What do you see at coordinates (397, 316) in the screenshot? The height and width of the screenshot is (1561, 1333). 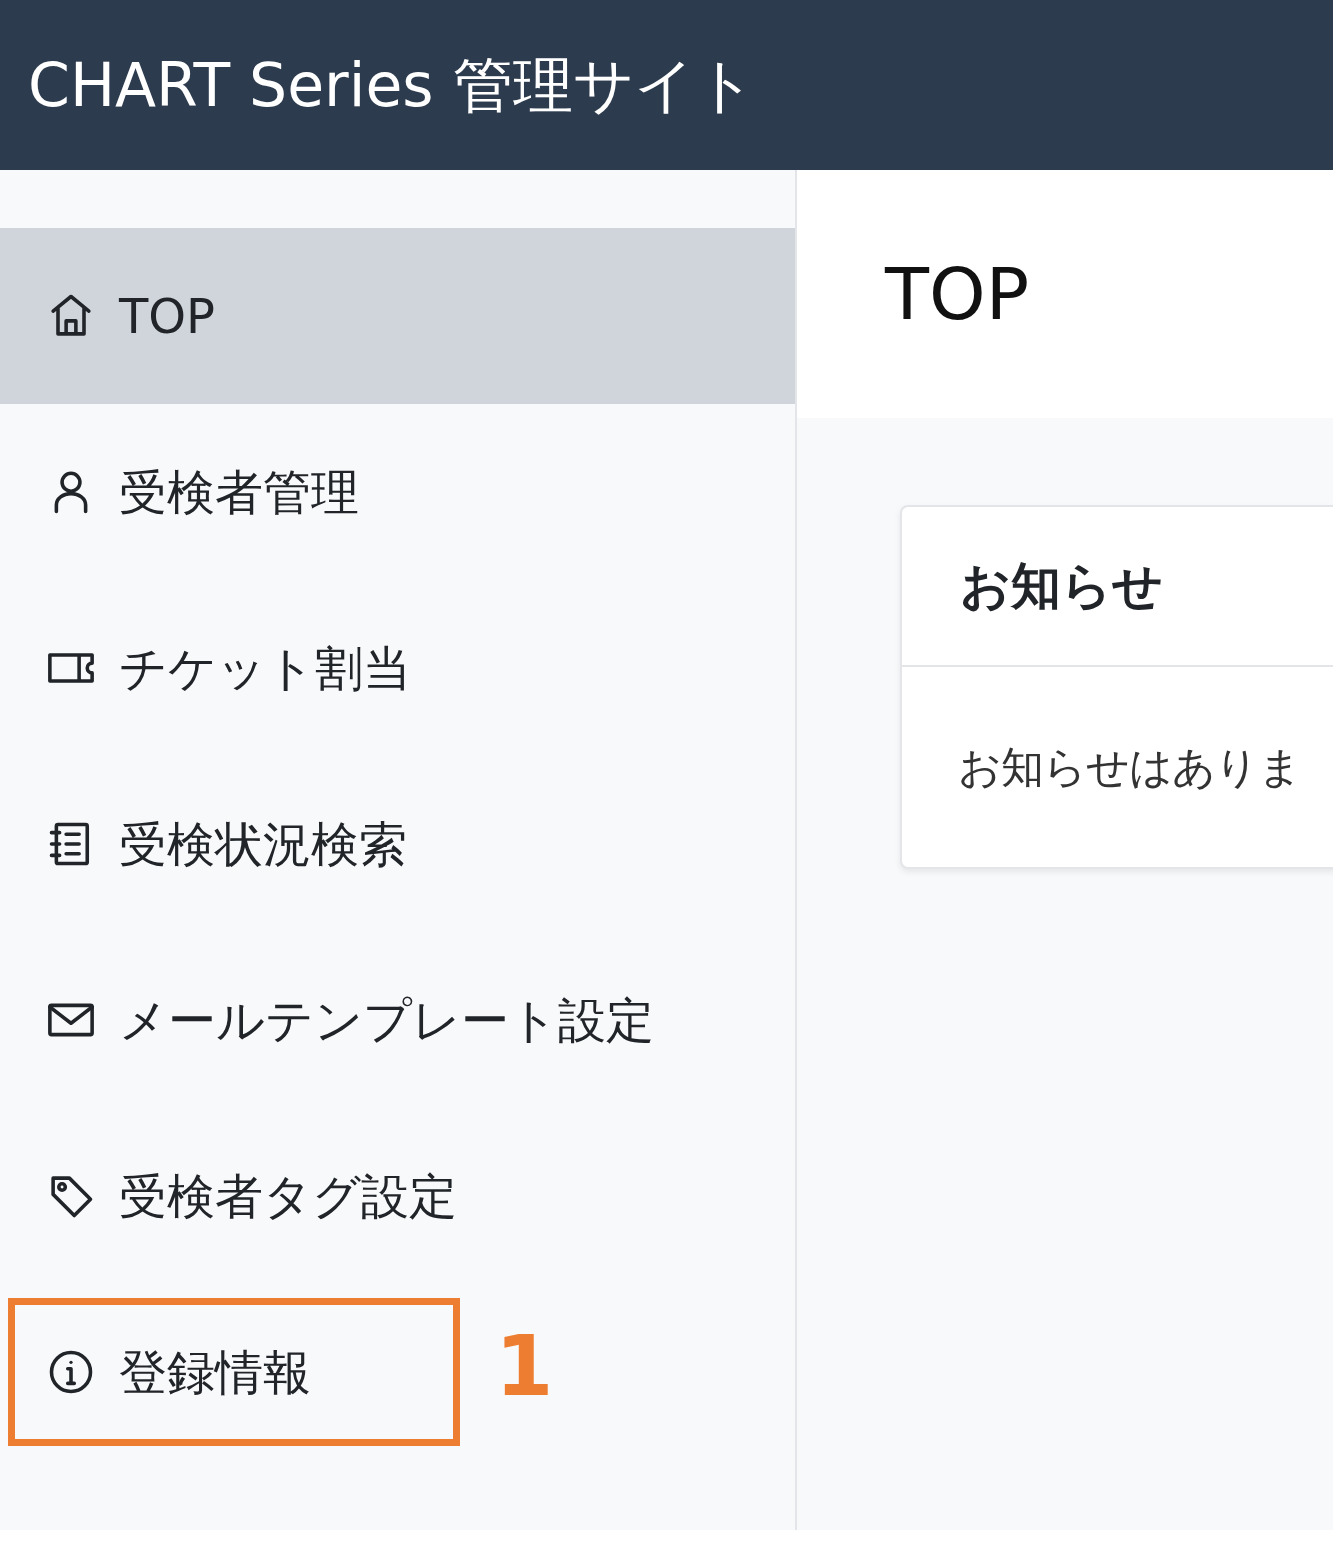 I see `sidebar-item: TOP` at bounding box center [397, 316].